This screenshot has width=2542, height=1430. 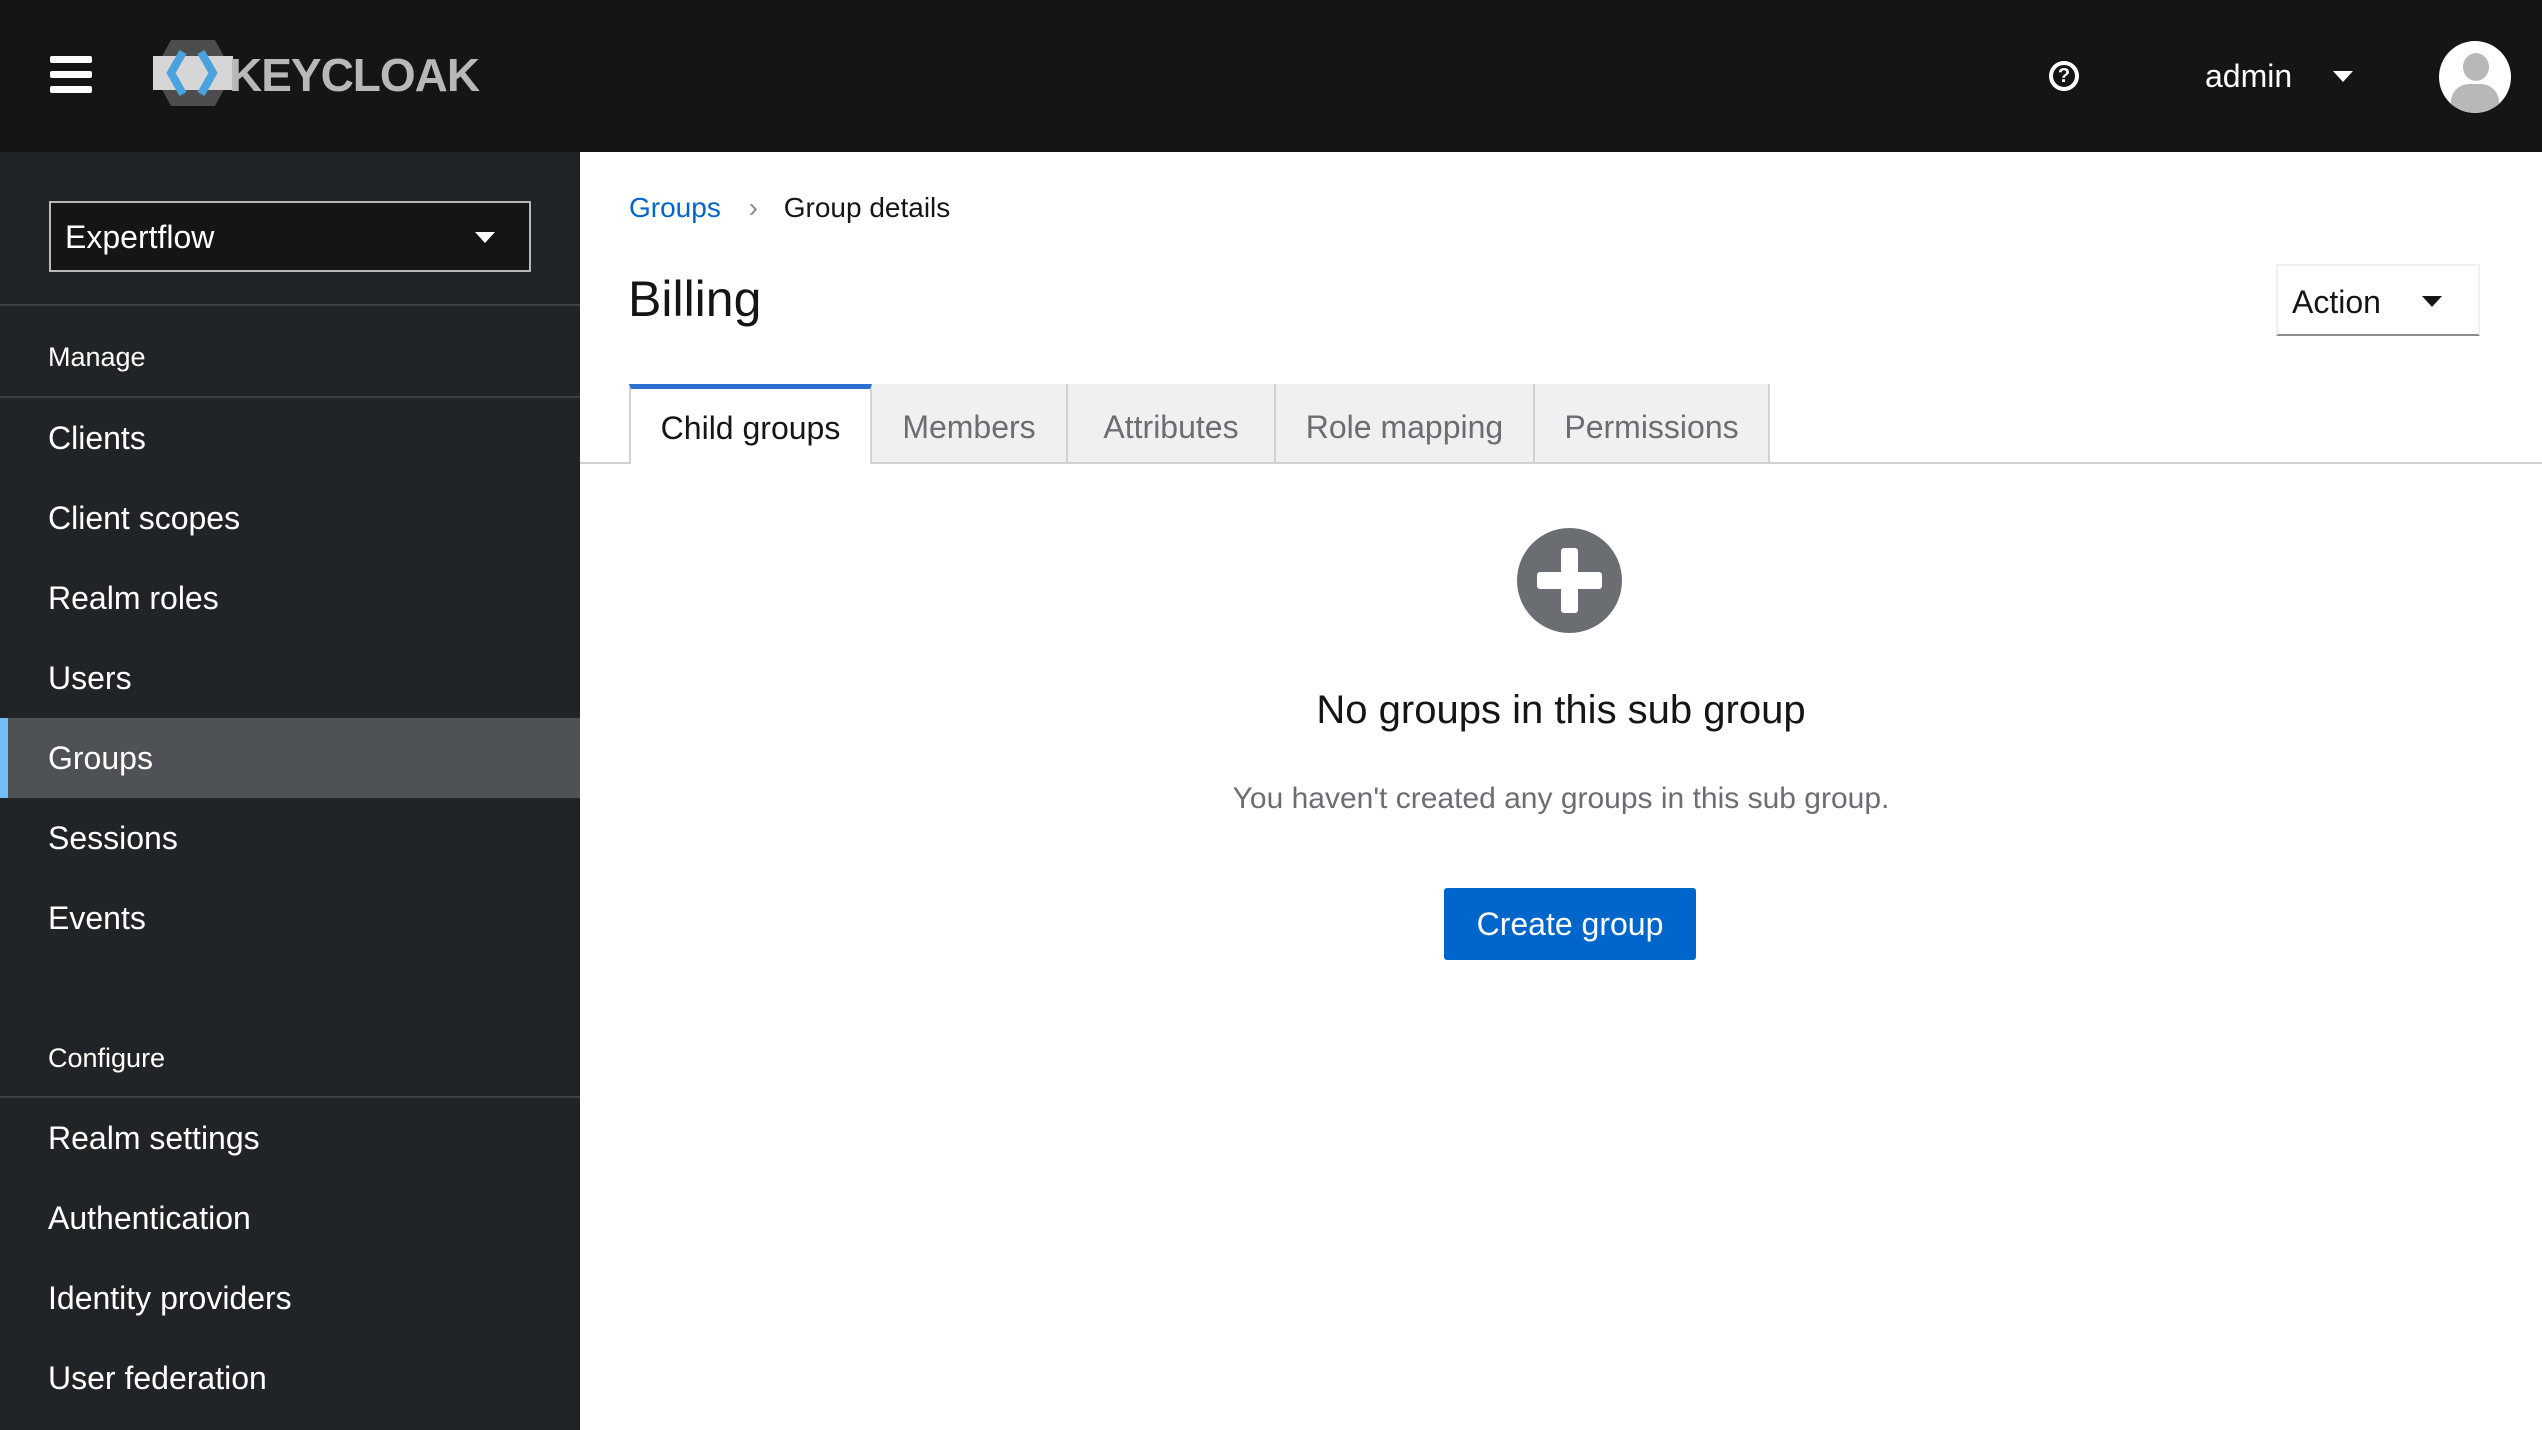 I want to click on avatar, so click(x=2475, y=77).